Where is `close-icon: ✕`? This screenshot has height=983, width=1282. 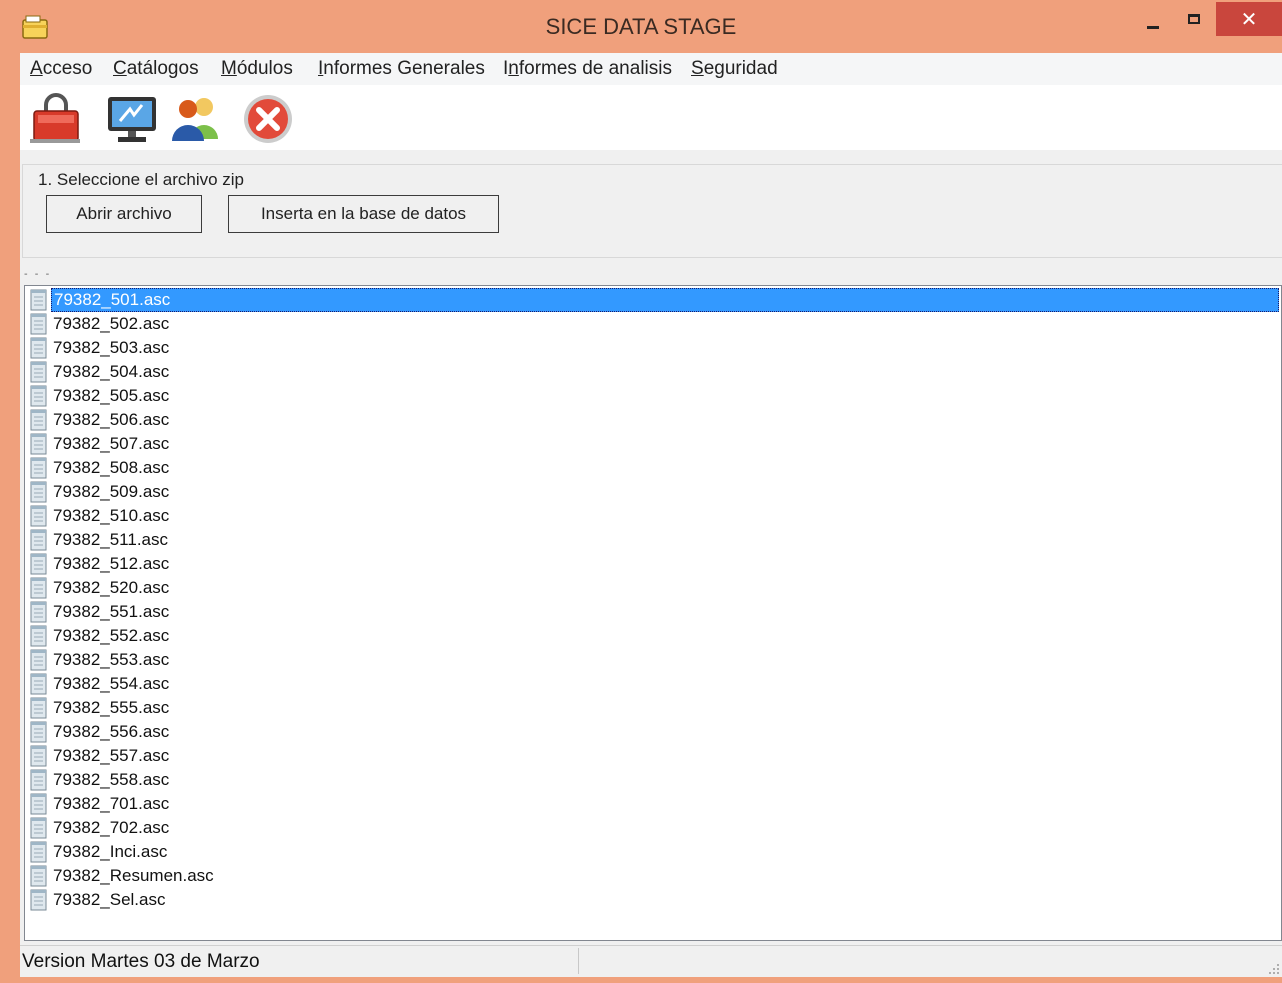
close-icon: ✕ is located at coordinates (1249, 19).